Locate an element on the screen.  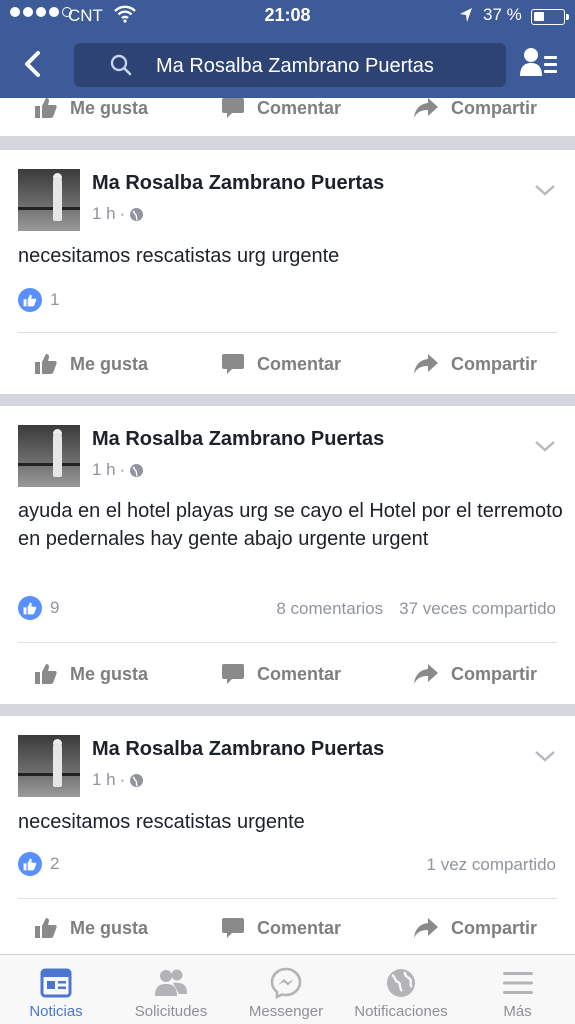
like-count: 2 is located at coordinates (55, 863).